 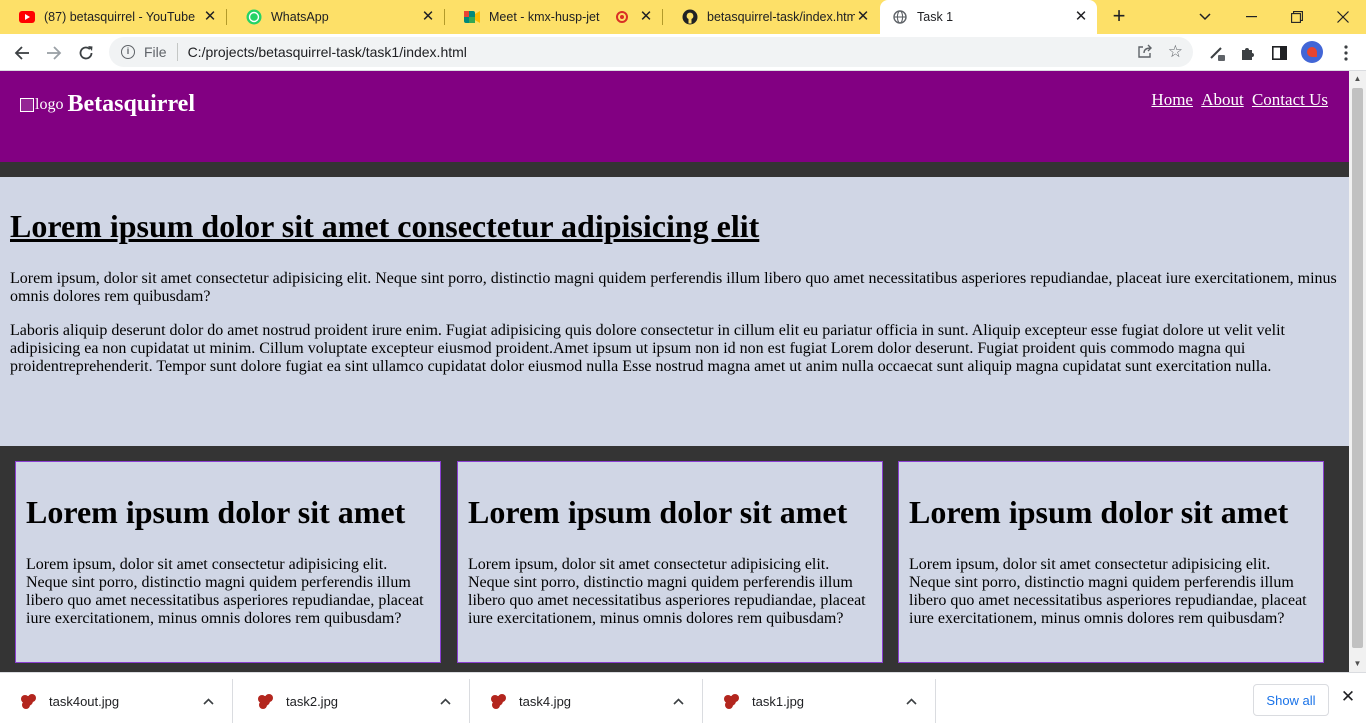 I want to click on bookmark-star-icon: ☆, so click(x=1175, y=52).